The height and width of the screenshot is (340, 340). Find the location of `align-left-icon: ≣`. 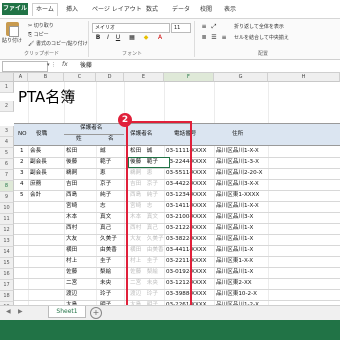

align-left-icon: ≣ is located at coordinates (204, 38).